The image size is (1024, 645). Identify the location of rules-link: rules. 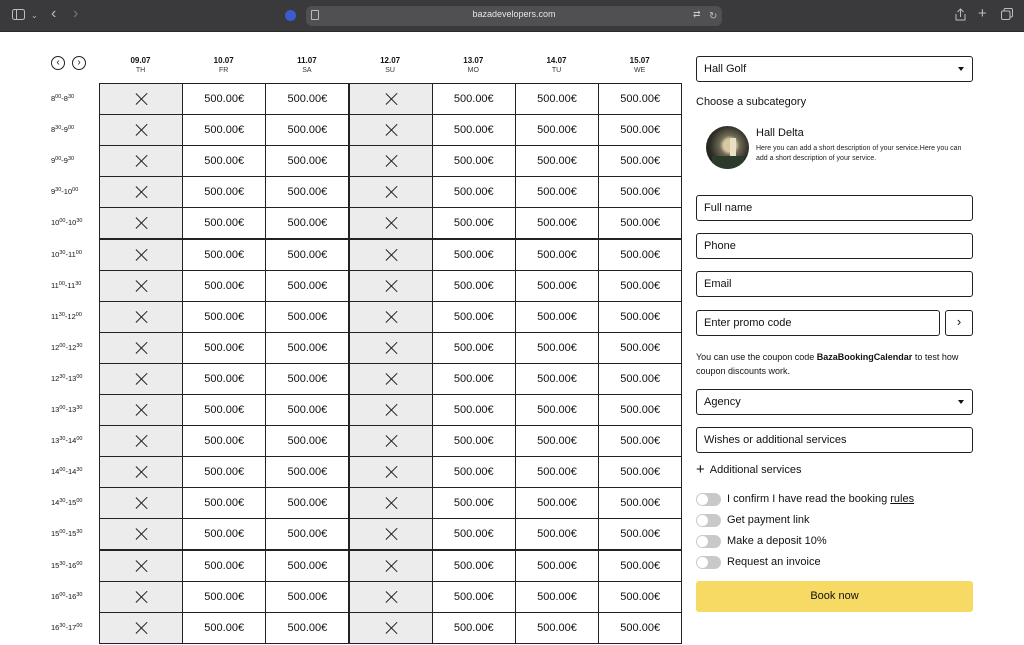
(902, 499).